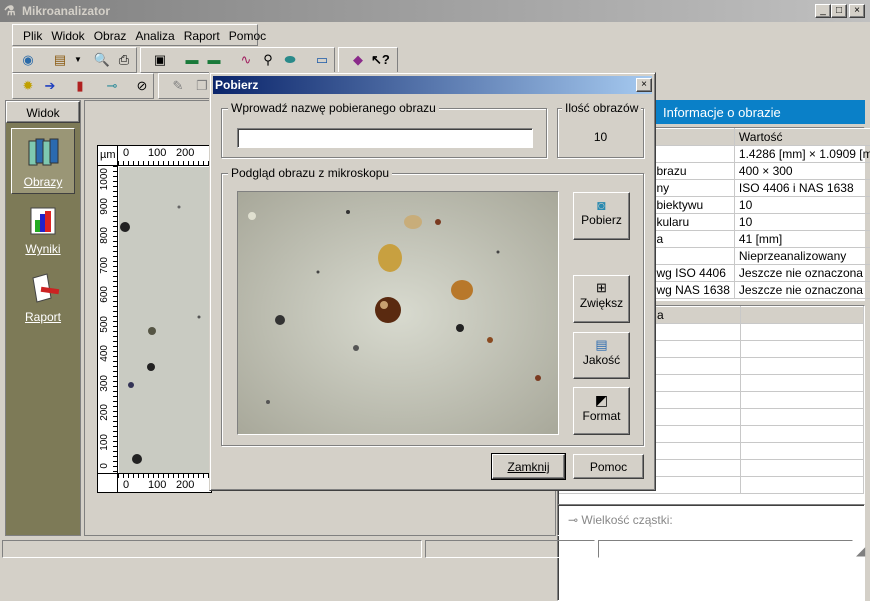  Describe the element at coordinates (142, 86) in the screenshot. I see `no-entry-icon: ⊘` at that location.